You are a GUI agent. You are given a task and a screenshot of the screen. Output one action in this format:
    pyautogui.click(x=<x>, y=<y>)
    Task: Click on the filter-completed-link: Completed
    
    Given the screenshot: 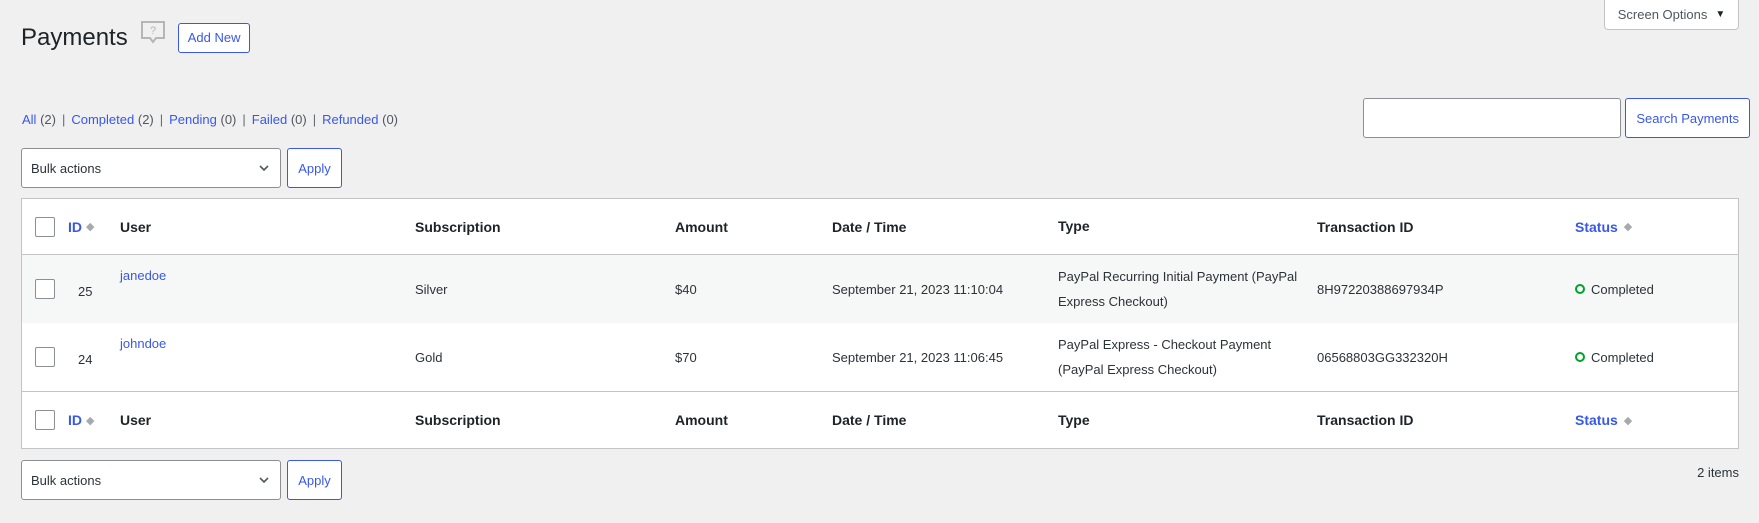 What is the action you would take?
    pyautogui.click(x=102, y=119)
    